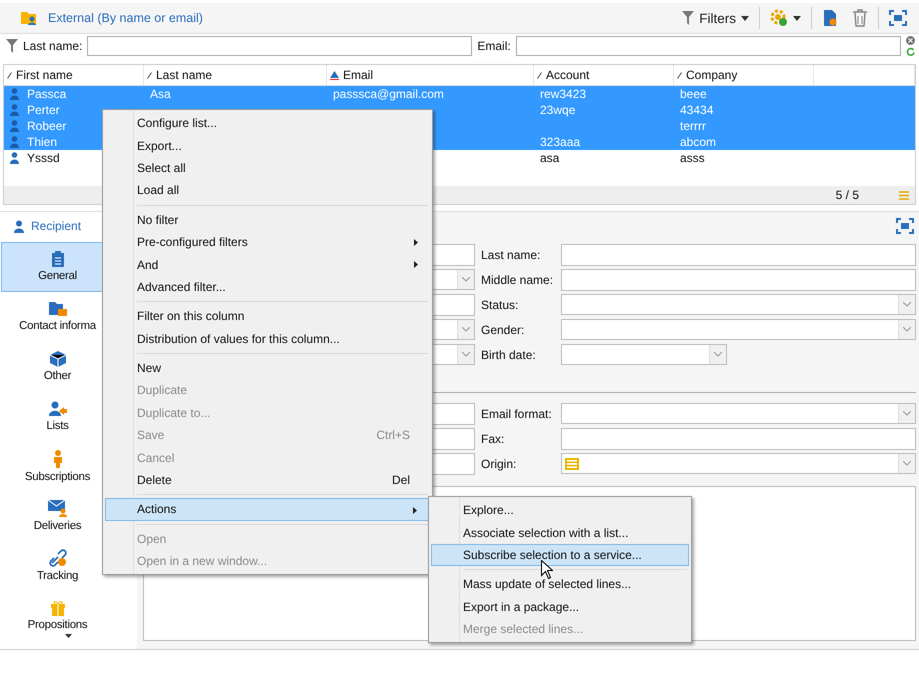 The image size is (919, 679). I want to click on table-cell: 323aaa, so click(560, 142).